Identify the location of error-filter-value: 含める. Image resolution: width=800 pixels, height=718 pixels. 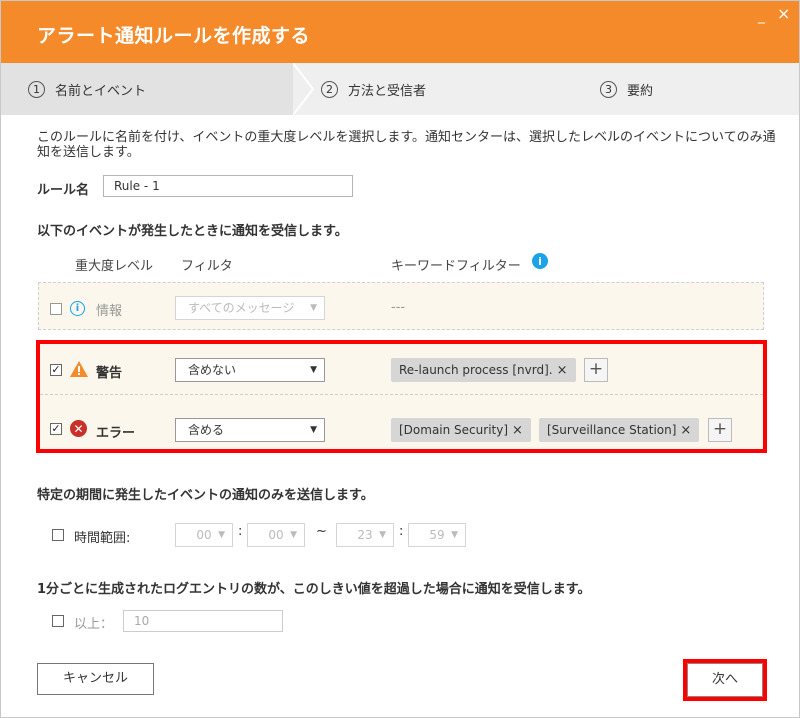
(206, 430).